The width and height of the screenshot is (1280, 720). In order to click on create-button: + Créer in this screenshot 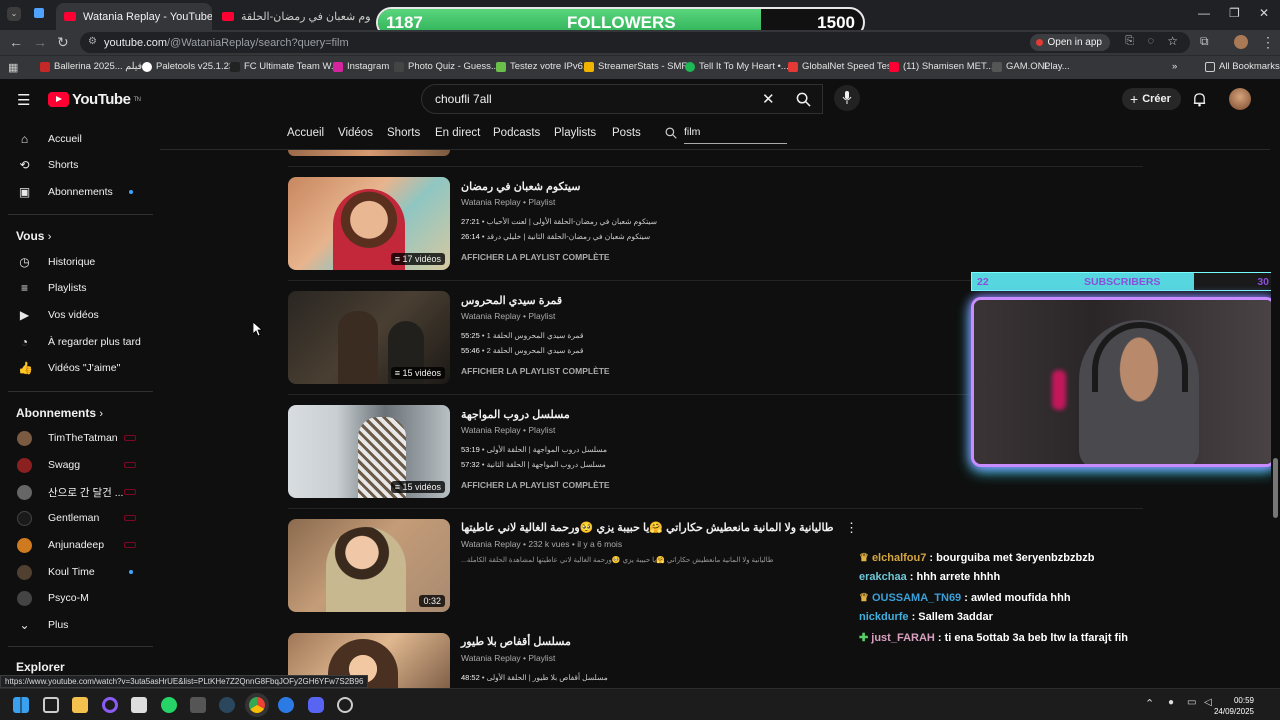, I will do `click(1151, 99)`.